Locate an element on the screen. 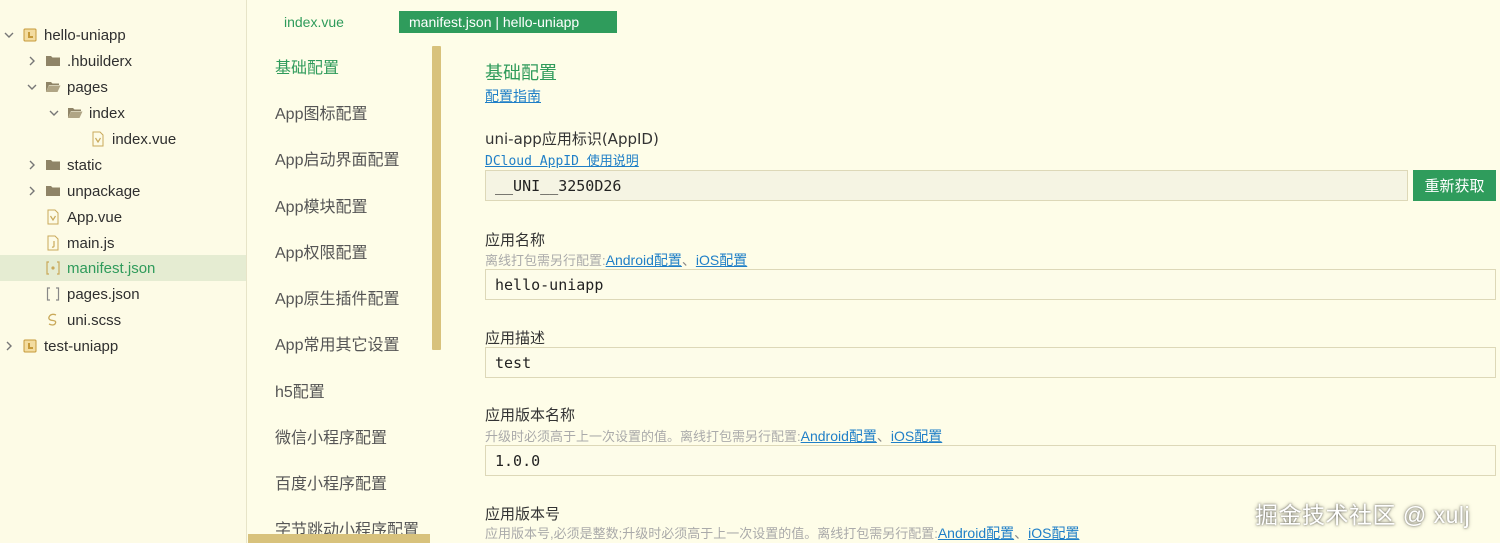  tree-item-label: main.js is located at coordinates (91, 243).